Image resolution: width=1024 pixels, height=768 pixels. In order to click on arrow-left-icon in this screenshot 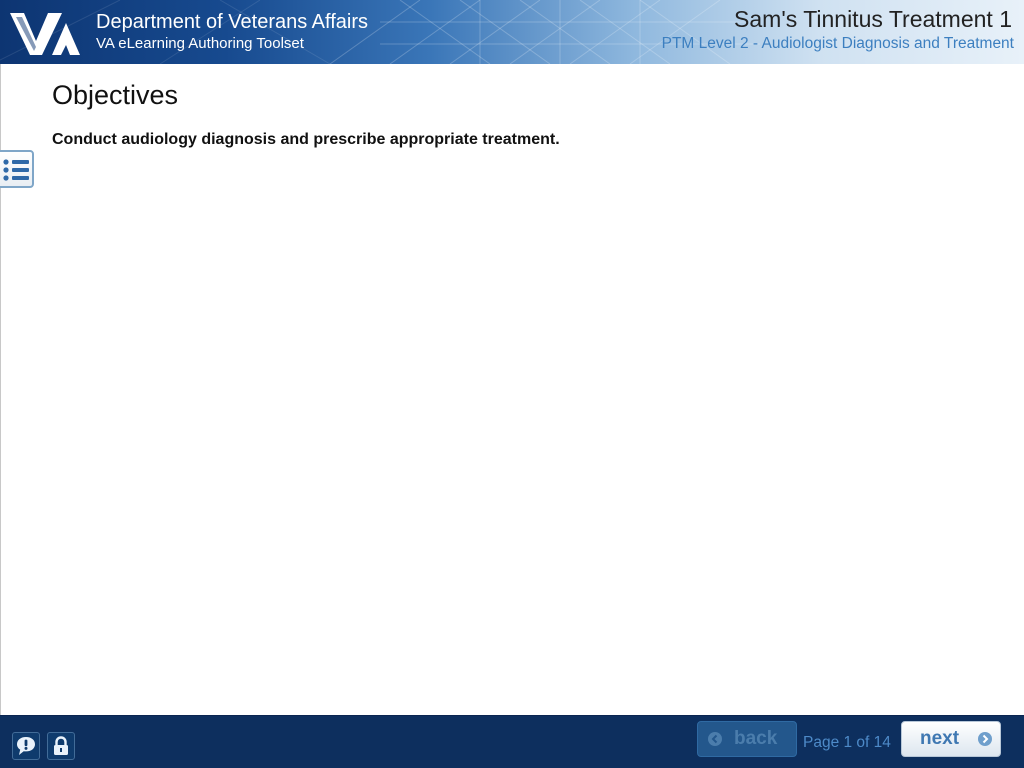, I will do `click(715, 739)`.